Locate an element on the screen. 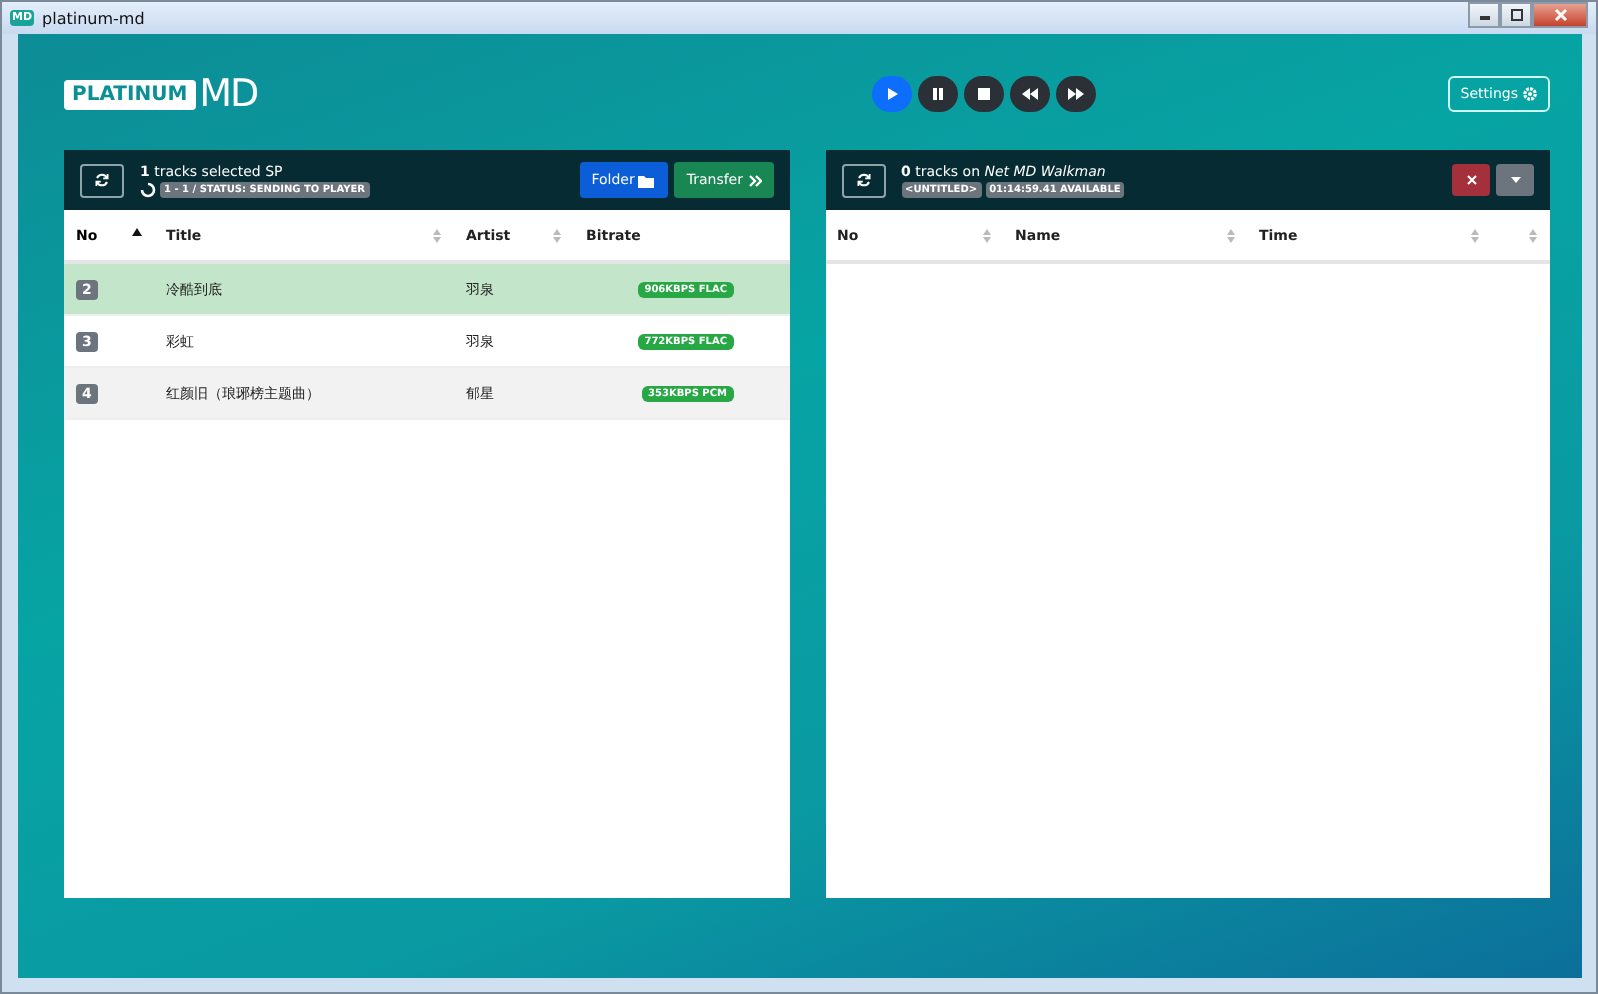 This screenshot has height=994, width=1598. close-button is located at coordinates (1560, 15).